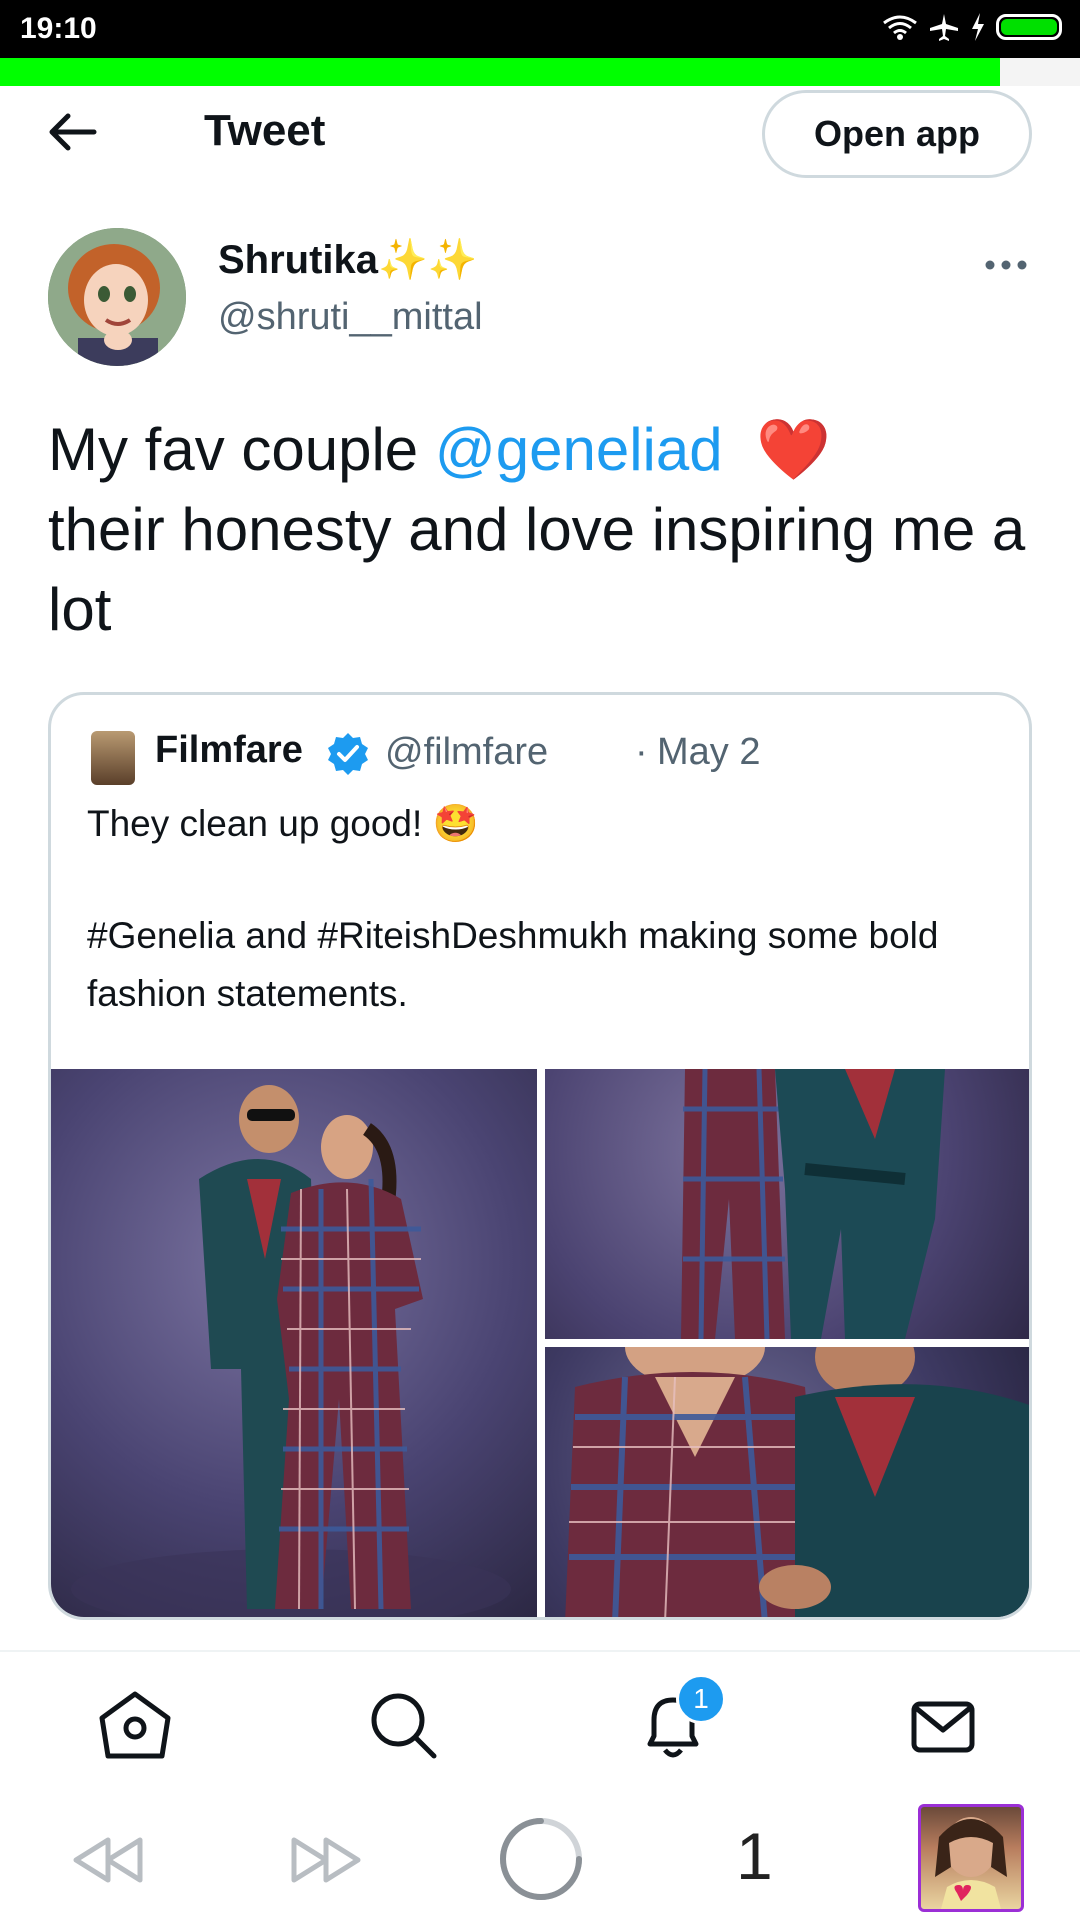  I want to click on page-title: Tweet, so click(265, 130).